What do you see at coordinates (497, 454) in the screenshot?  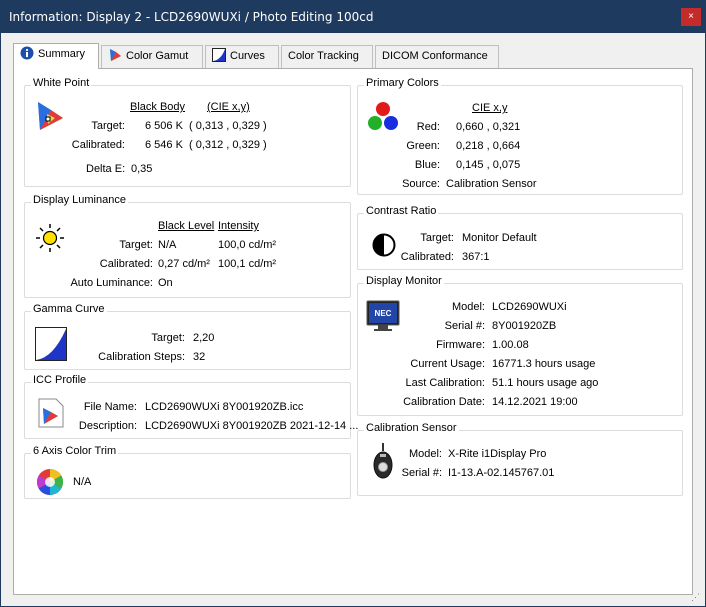 I see `sensor-model-value: X-Rite i1Display Pro` at bounding box center [497, 454].